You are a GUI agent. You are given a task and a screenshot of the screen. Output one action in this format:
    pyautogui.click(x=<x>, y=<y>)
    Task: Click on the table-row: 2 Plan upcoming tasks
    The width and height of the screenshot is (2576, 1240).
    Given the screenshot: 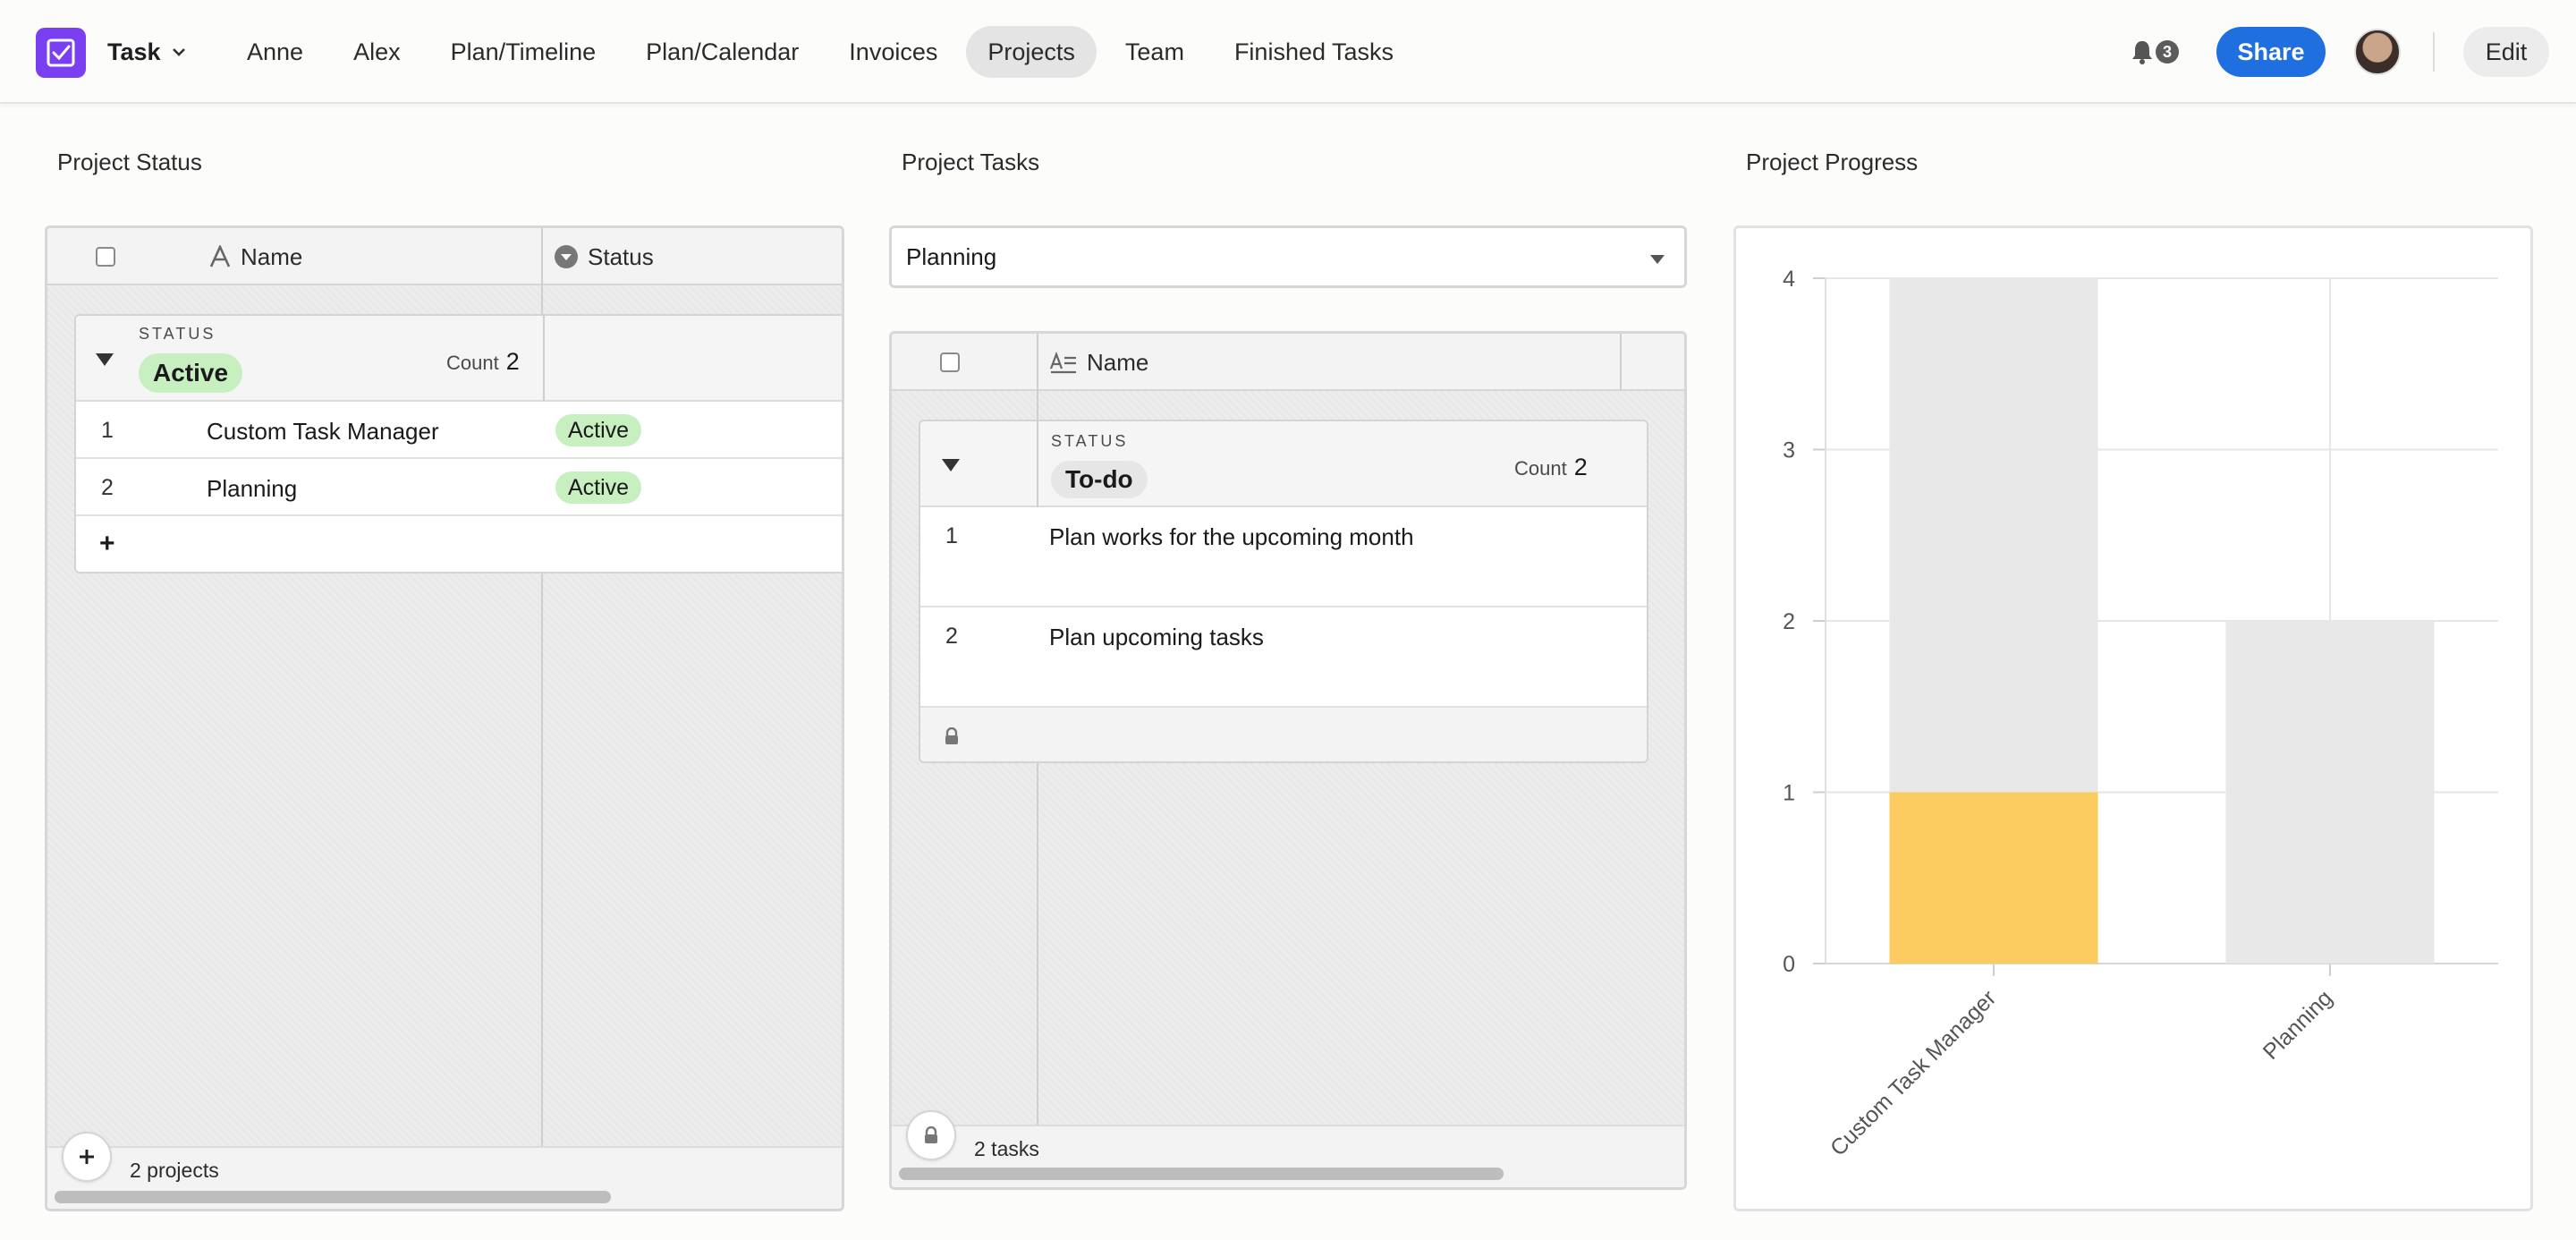 What is the action you would take?
    pyautogui.click(x=1283, y=657)
    